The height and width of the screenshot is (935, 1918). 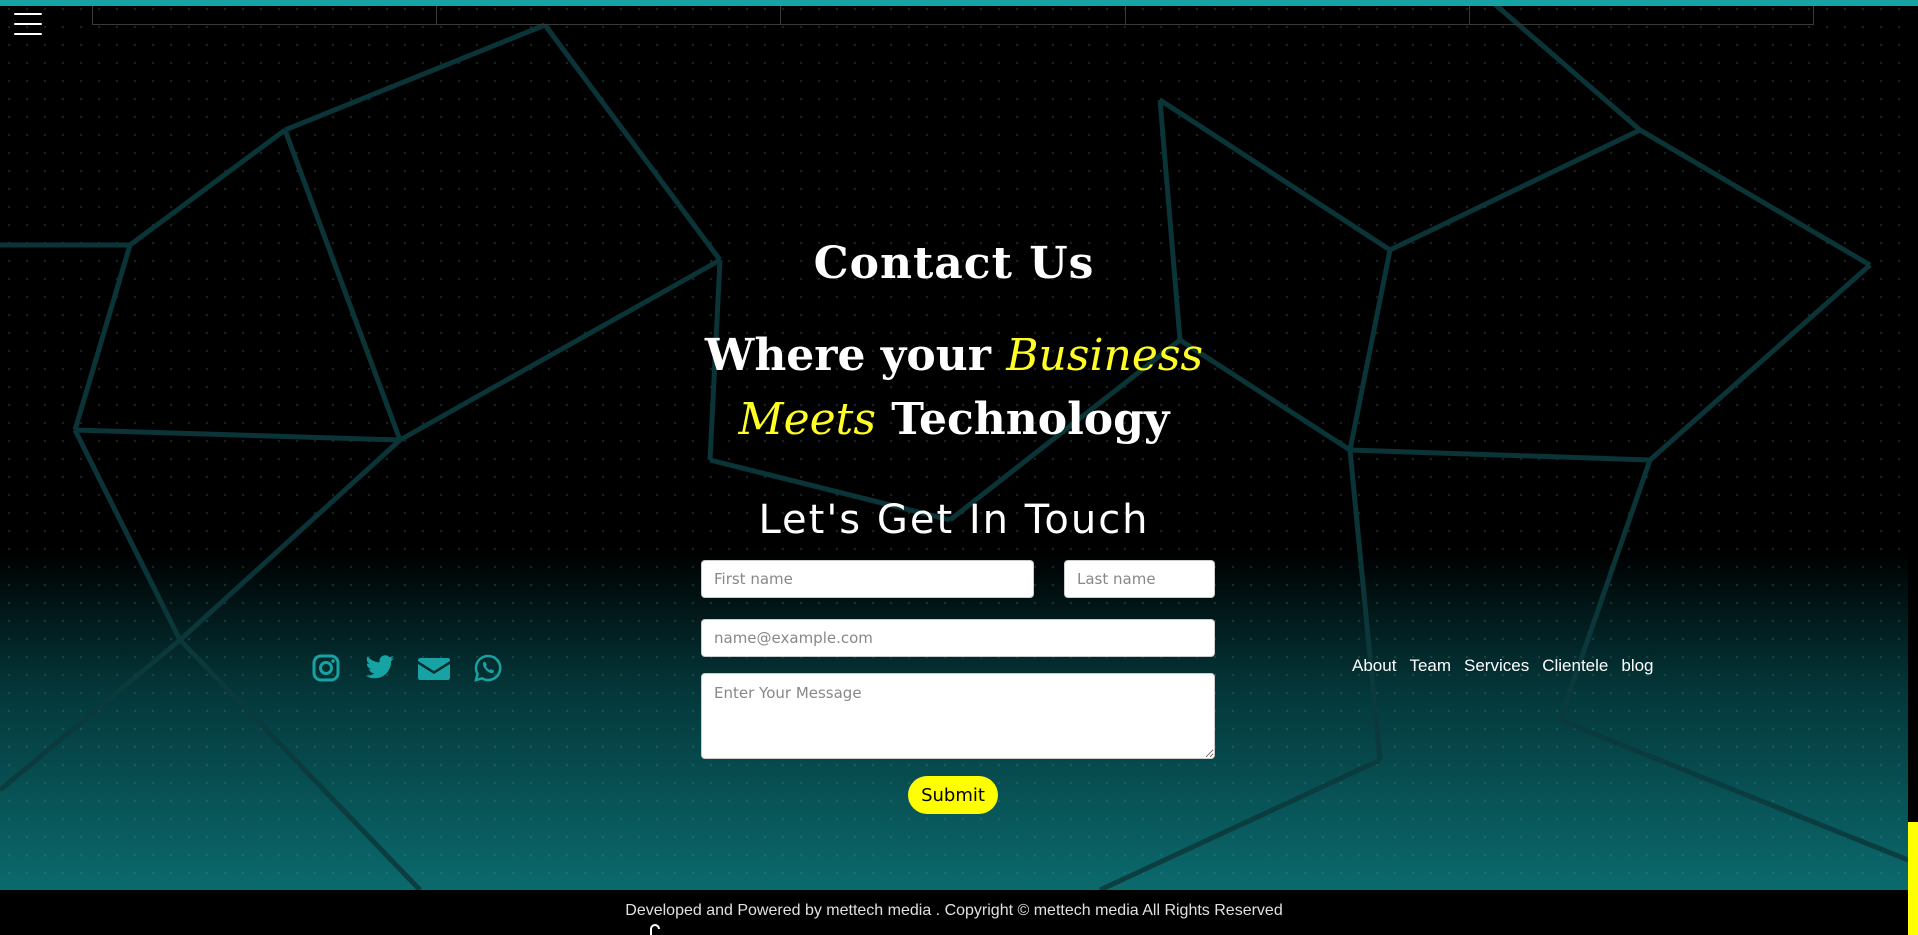 I want to click on nav-link-about: About, so click(x=1374, y=666).